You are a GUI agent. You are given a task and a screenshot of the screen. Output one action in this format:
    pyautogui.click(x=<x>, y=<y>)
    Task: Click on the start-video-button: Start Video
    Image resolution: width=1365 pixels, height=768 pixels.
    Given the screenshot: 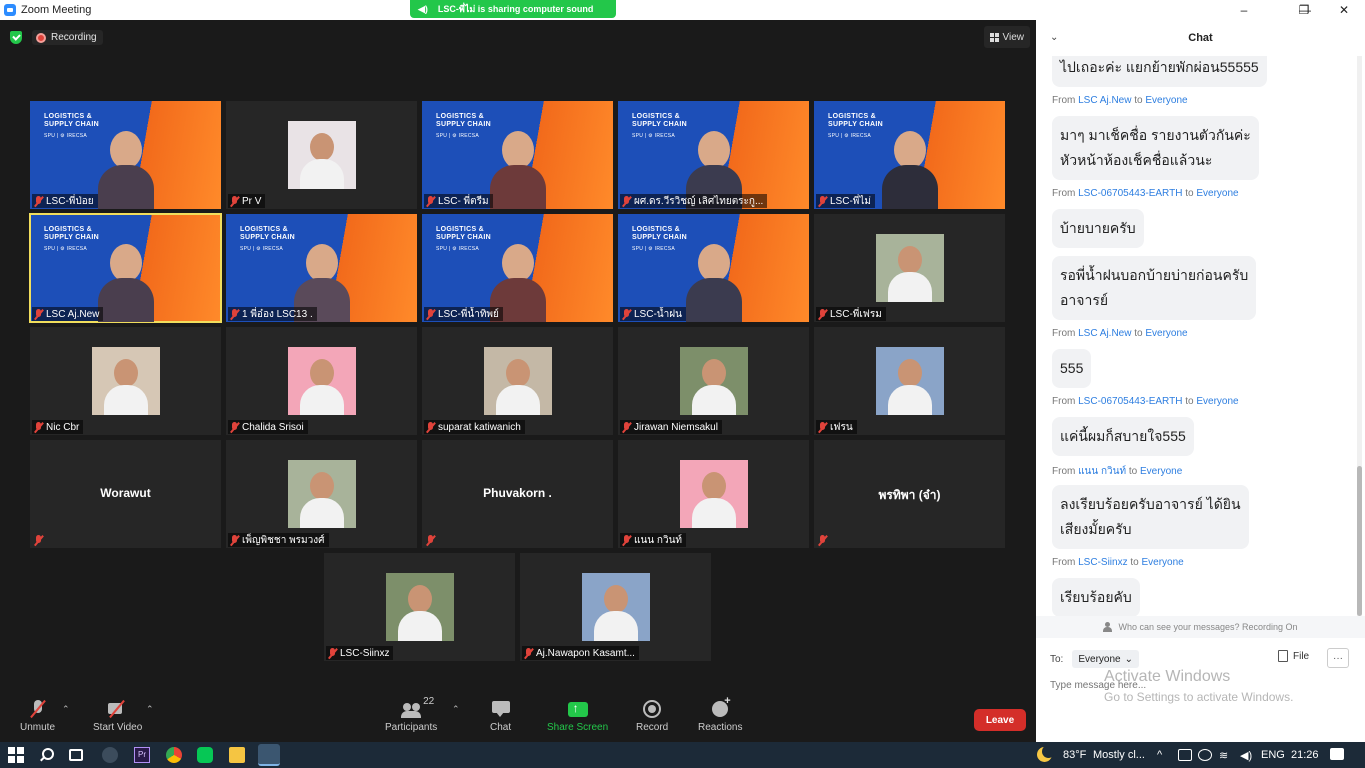 What is the action you would take?
    pyautogui.click(x=117, y=716)
    